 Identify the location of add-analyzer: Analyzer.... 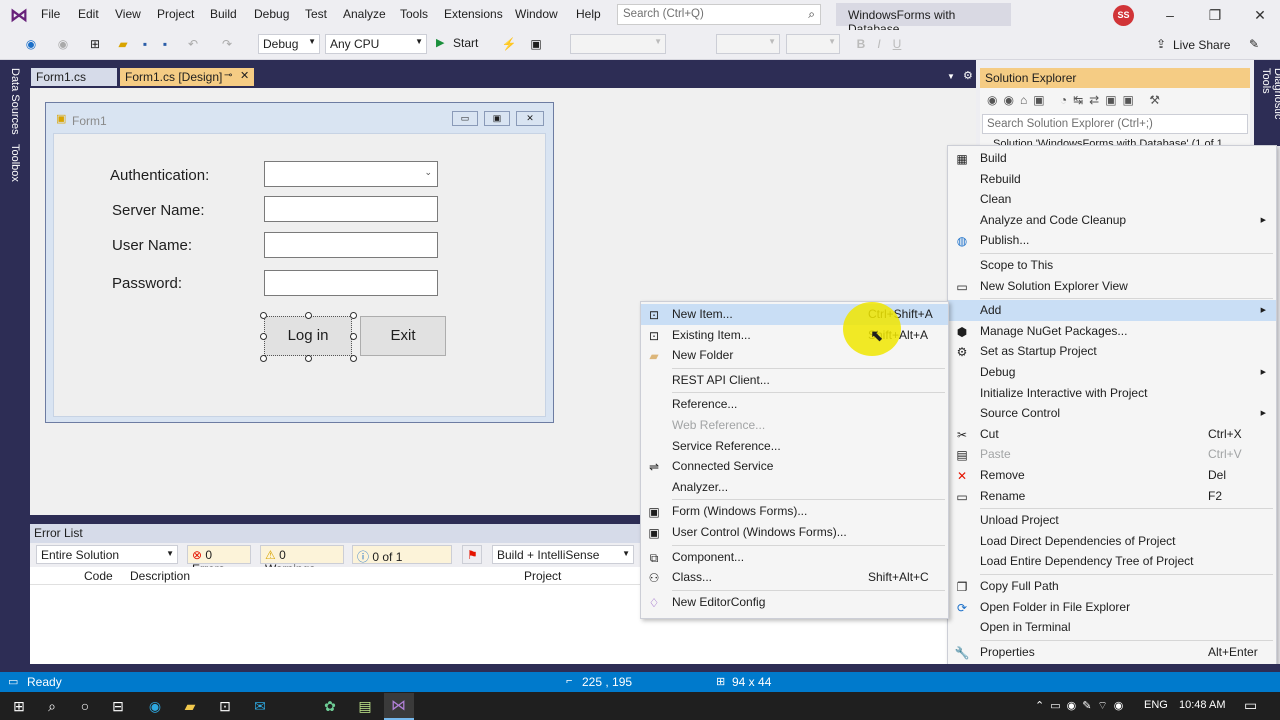
(794, 487).